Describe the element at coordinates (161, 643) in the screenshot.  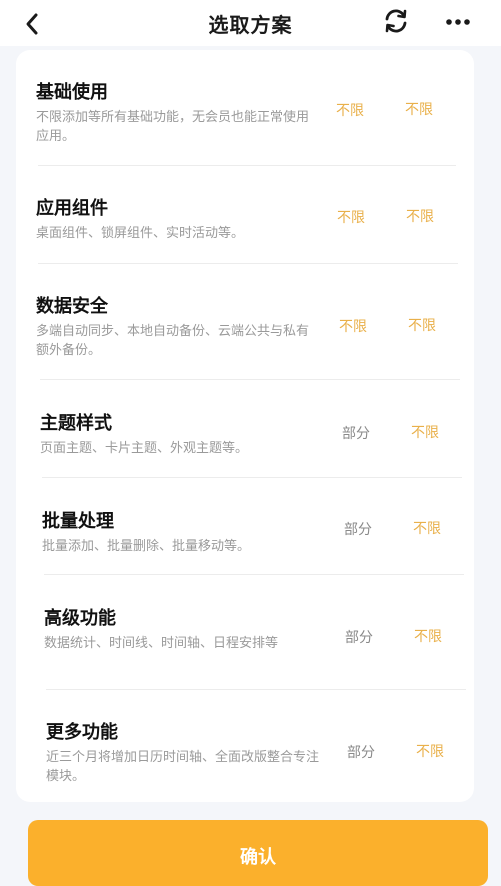
I see `feature-description: 数据统计、时间线、时间轴、日程安排等` at that location.